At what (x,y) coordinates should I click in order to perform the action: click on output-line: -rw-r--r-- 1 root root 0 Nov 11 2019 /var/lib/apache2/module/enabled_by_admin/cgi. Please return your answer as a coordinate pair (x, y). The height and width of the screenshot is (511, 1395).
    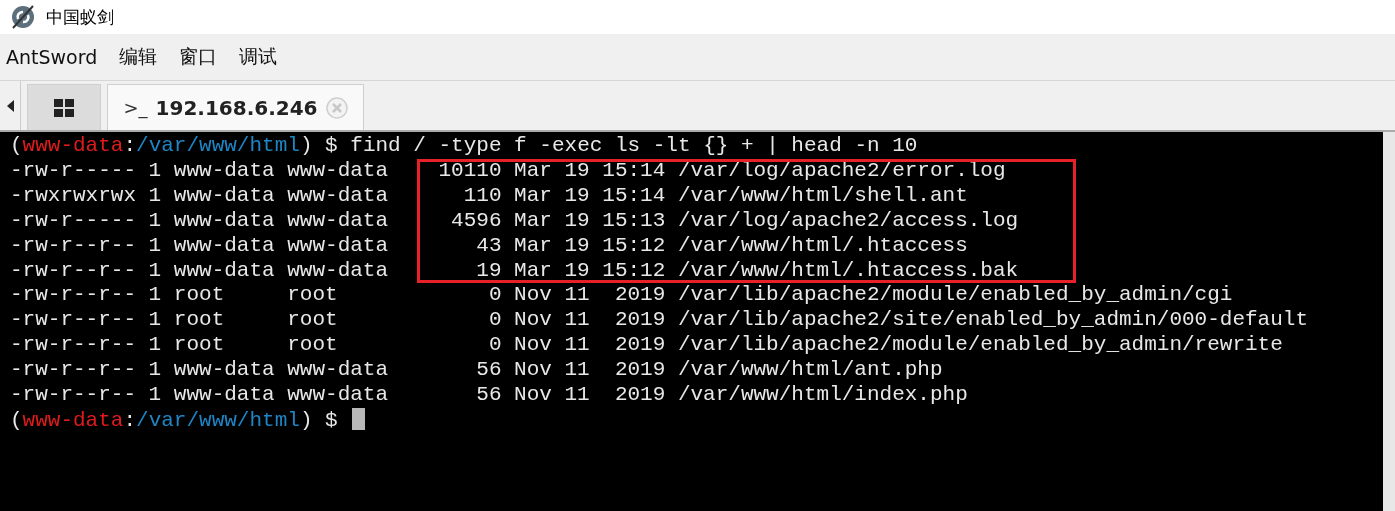
    Looking at the image, I should click on (621, 296).